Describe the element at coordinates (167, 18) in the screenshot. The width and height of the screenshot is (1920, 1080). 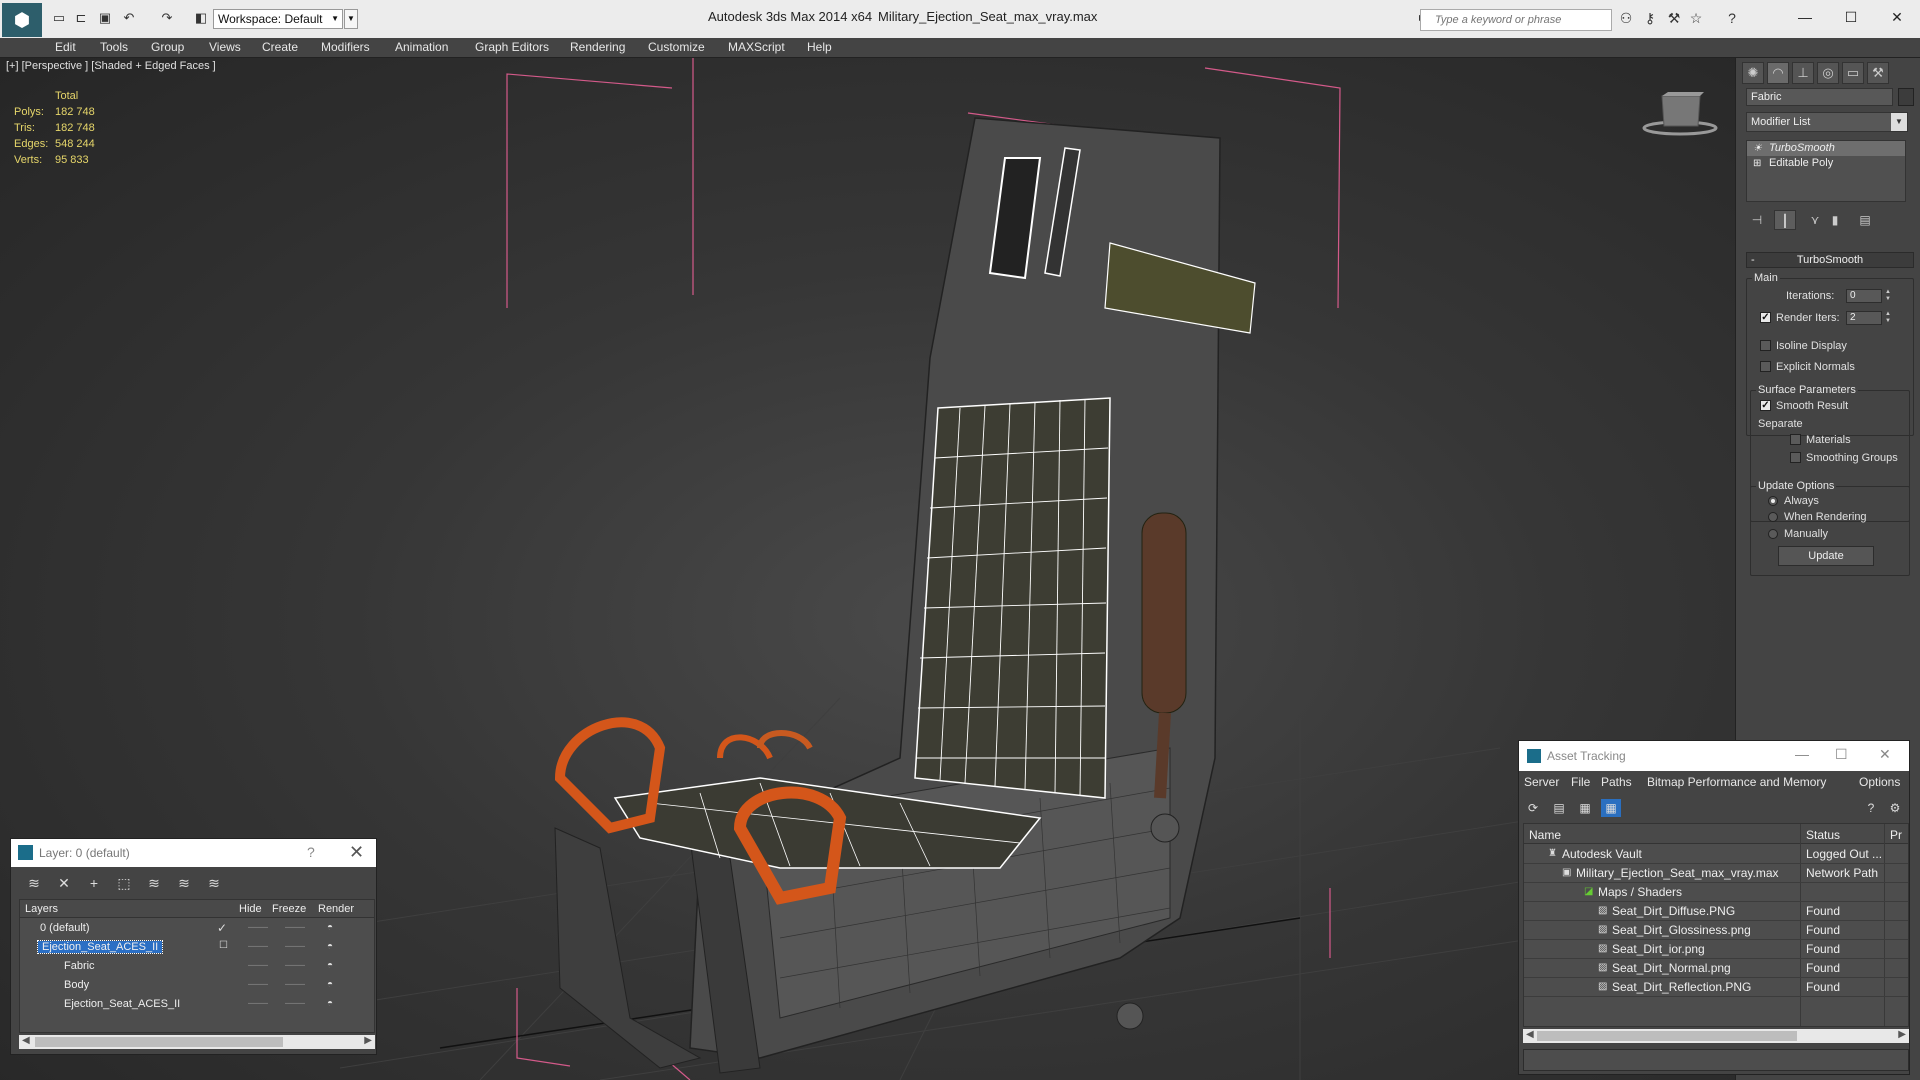
I see `redo-icon: ↷` at that location.